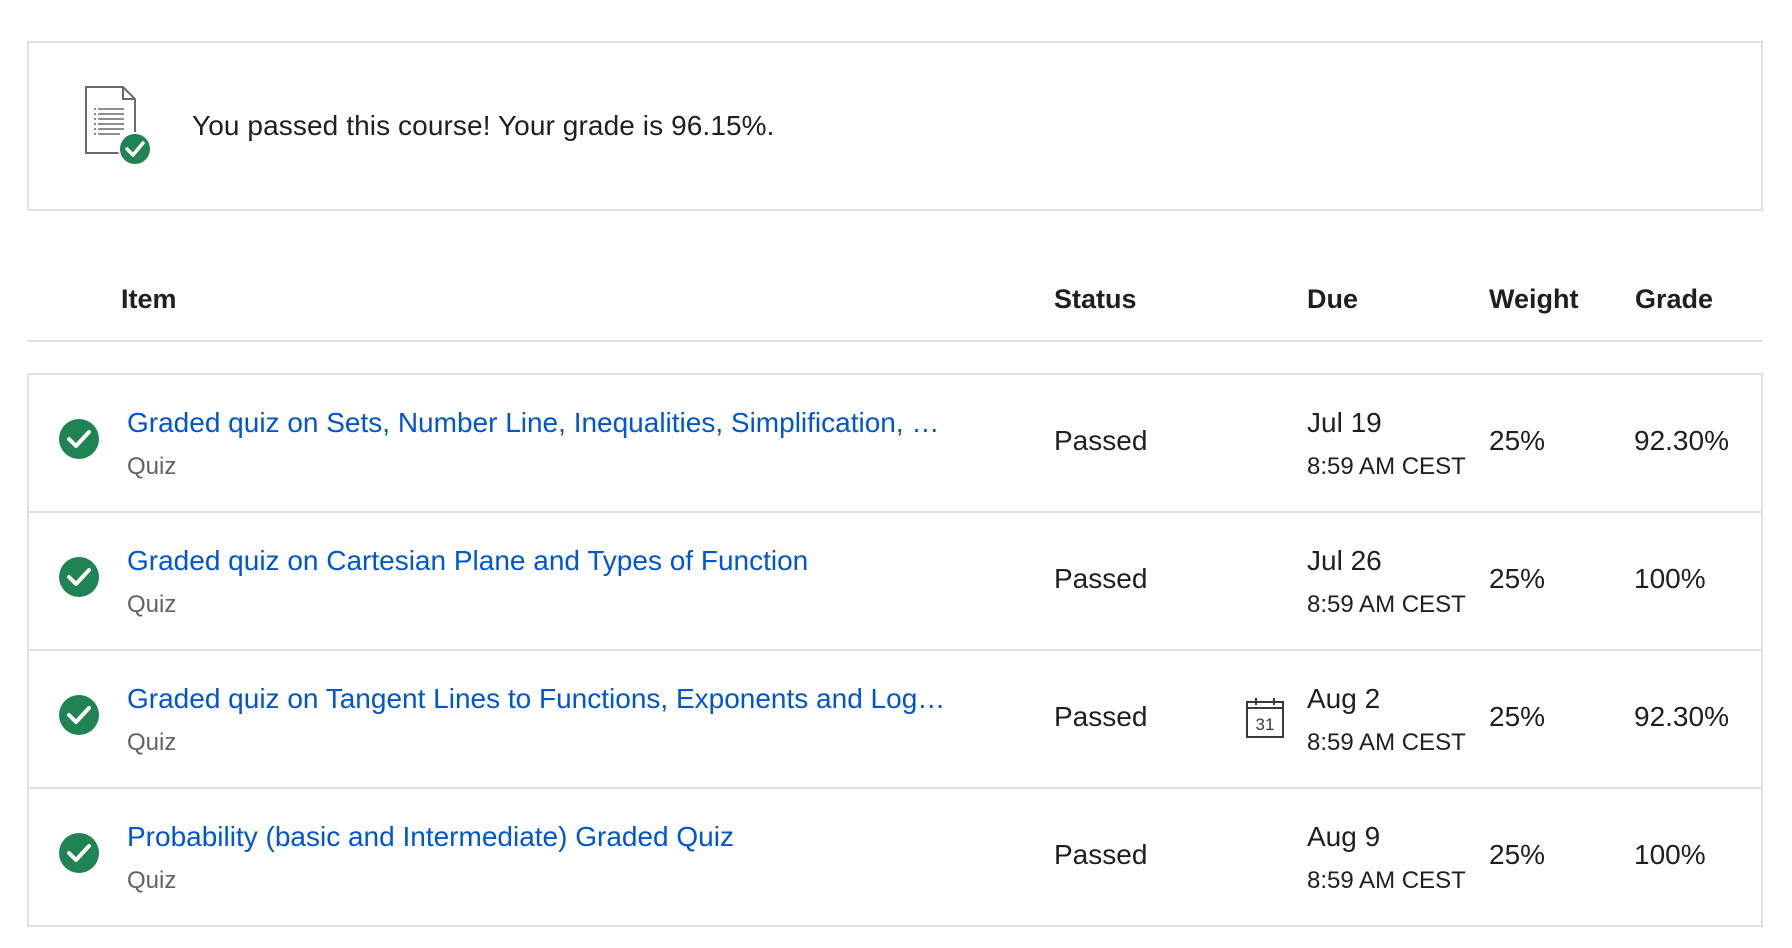 The height and width of the screenshot is (948, 1792). I want to click on calendar-icon-day: 31, so click(1265, 724).